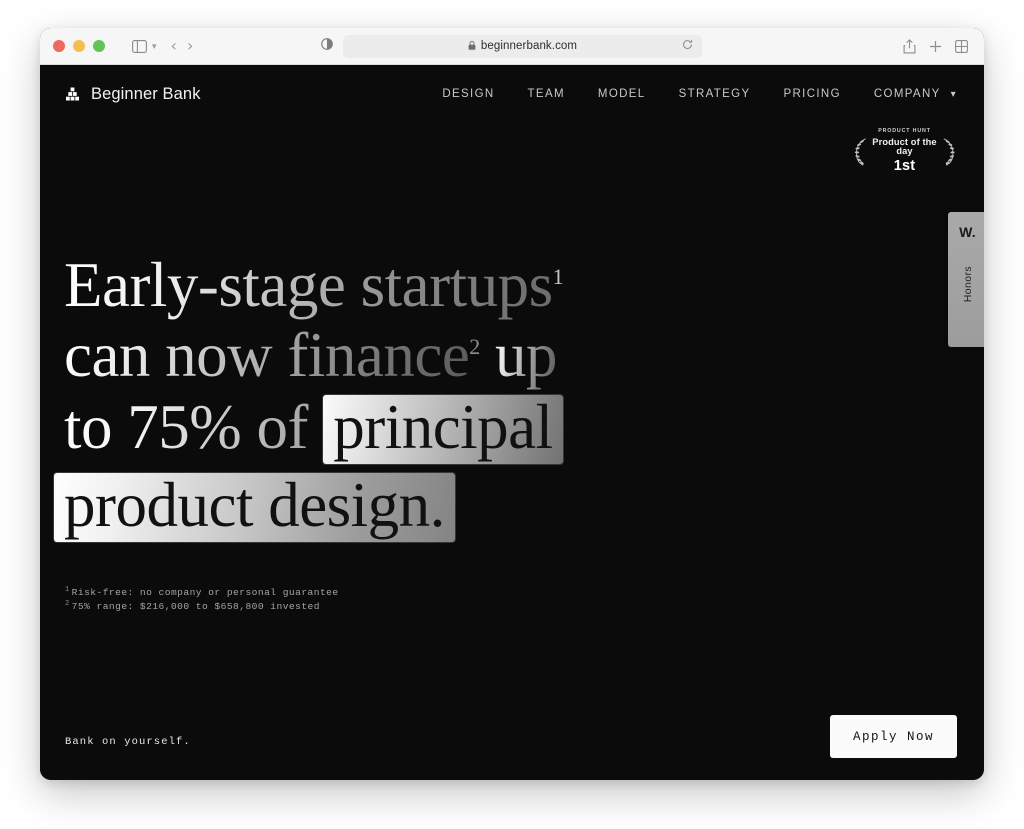 Image resolution: width=1024 pixels, height=829 pixels. Describe the element at coordinates (59, 46) in the screenshot. I see `close-window-button` at that location.